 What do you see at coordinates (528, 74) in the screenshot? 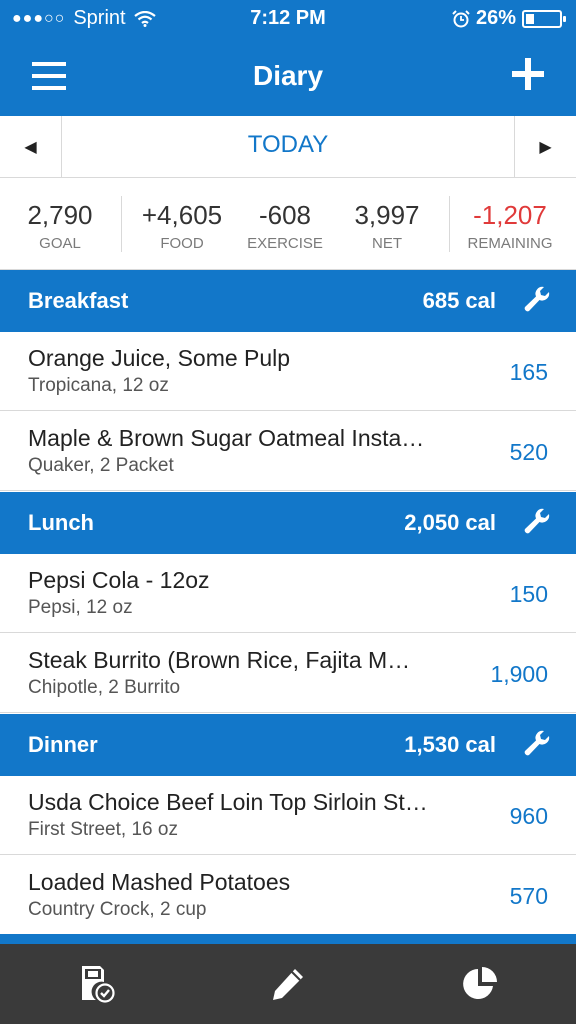
I see `plus-icon` at bounding box center [528, 74].